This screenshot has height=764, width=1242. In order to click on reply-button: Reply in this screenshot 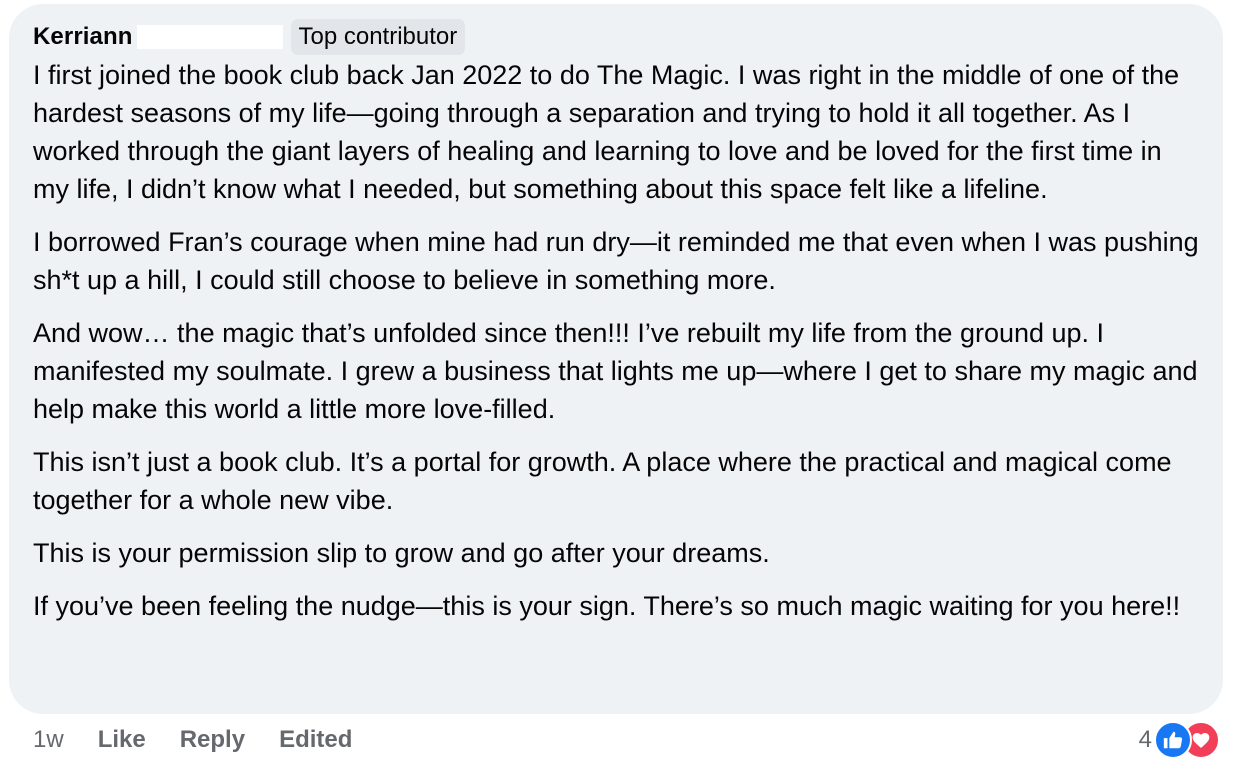, I will do `click(212, 740)`.